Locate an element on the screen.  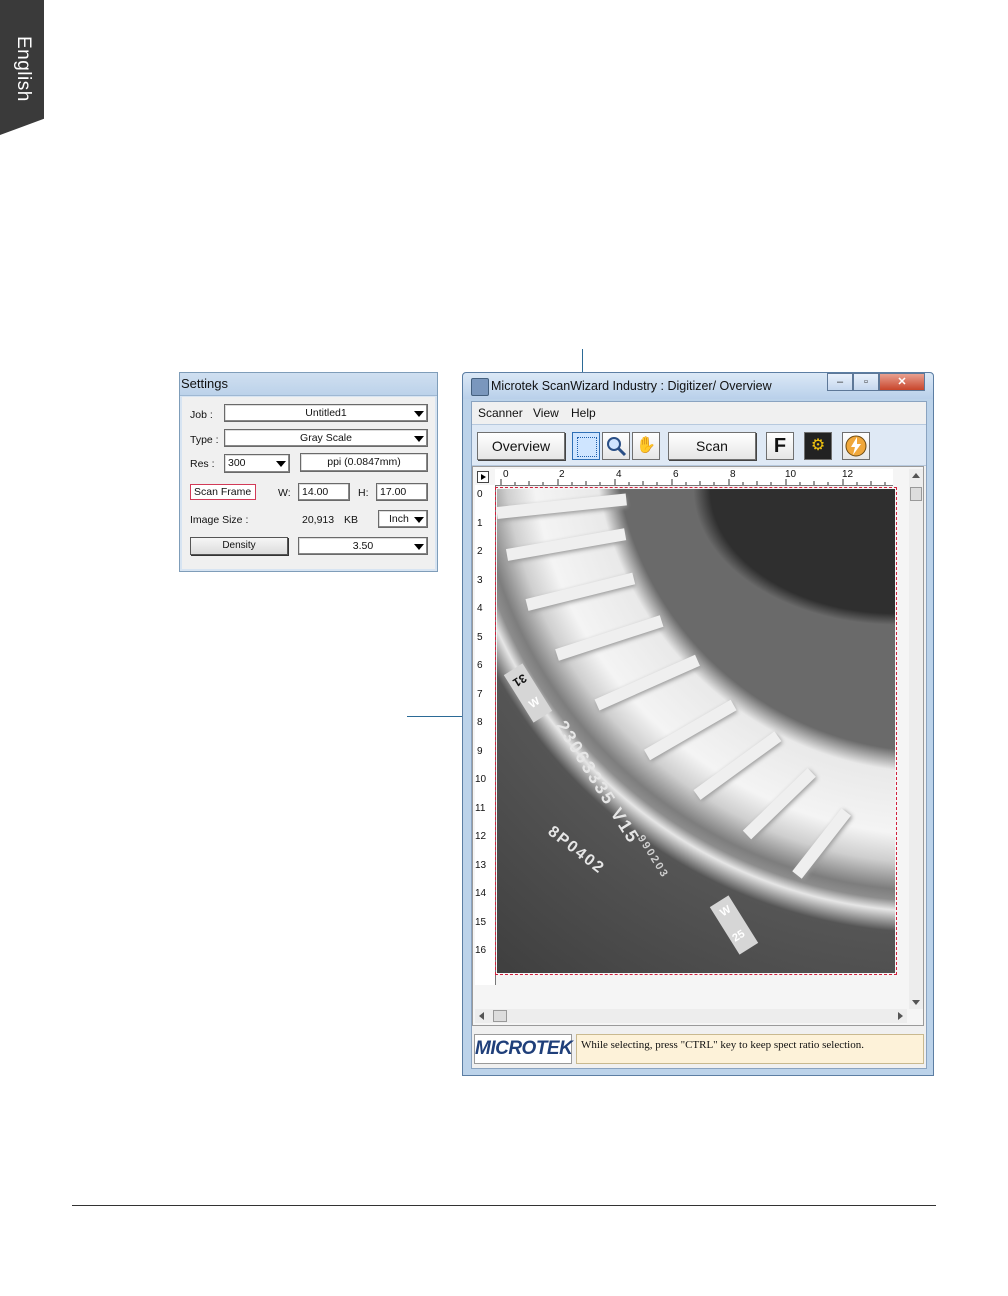
density-value: 3.50 is located at coordinates (363, 546).